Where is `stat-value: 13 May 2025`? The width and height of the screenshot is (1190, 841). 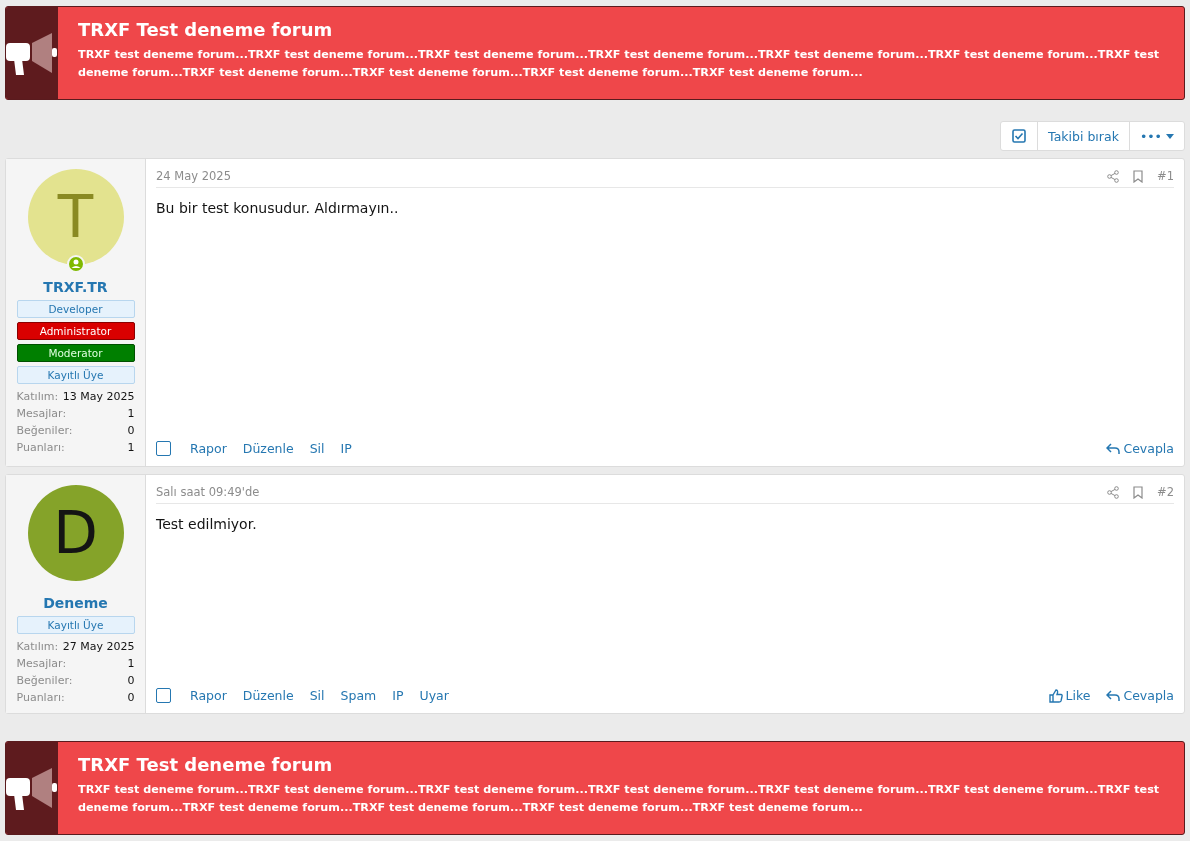
stat-value: 13 May 2025 is located at coordinates (98, 397).